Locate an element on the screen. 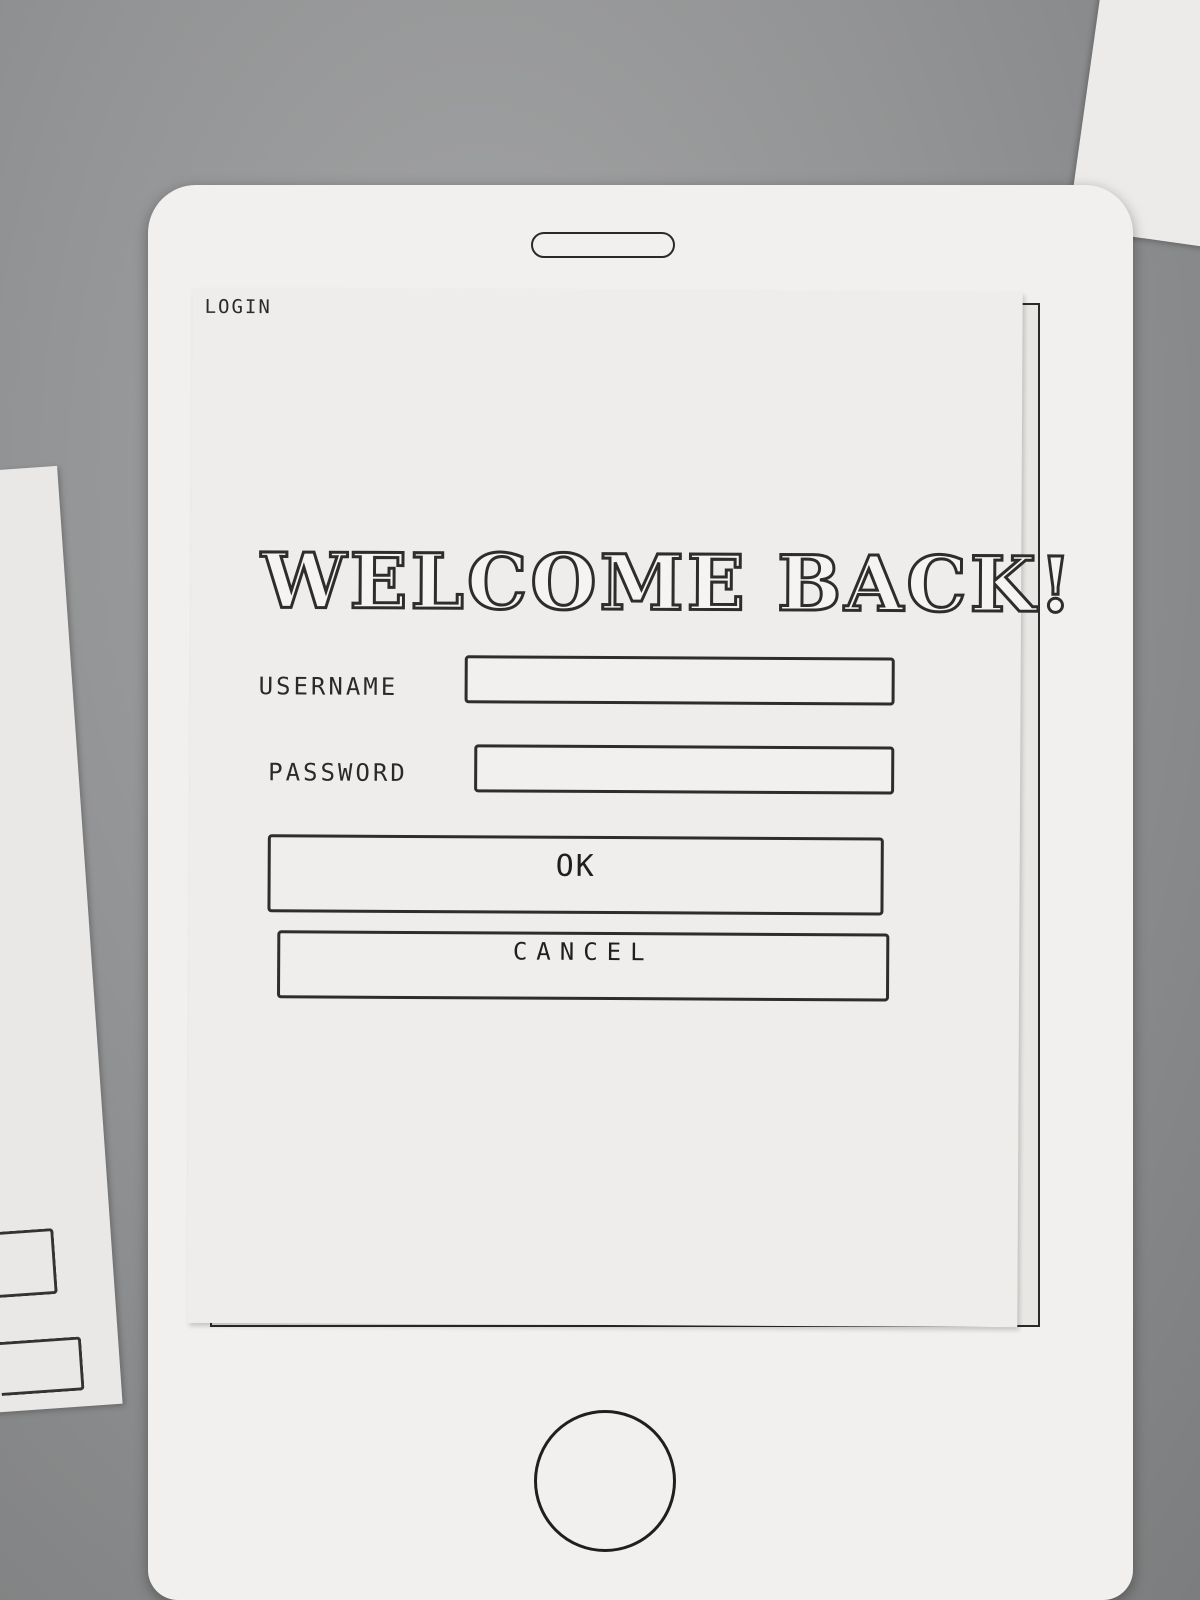 Image resolution: width=1200 pixels, height=1600 pixels. welcome-title: WELCOME BACK! is located at coordinates (667, 583).